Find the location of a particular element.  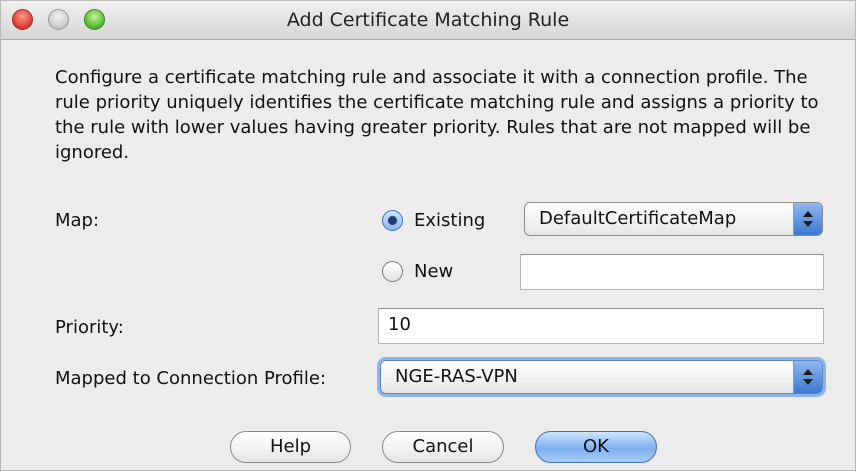

connection-profile-label: Mapped to Connection Profile: is located at coordinates (191, 378).